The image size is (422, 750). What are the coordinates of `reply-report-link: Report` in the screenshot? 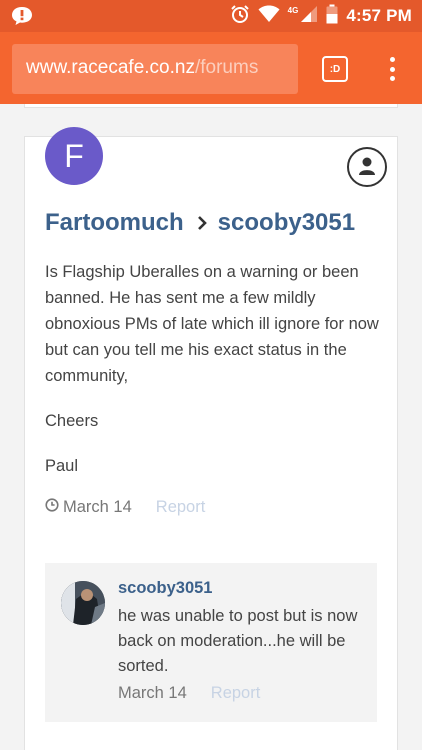 It's located at (236, 693).